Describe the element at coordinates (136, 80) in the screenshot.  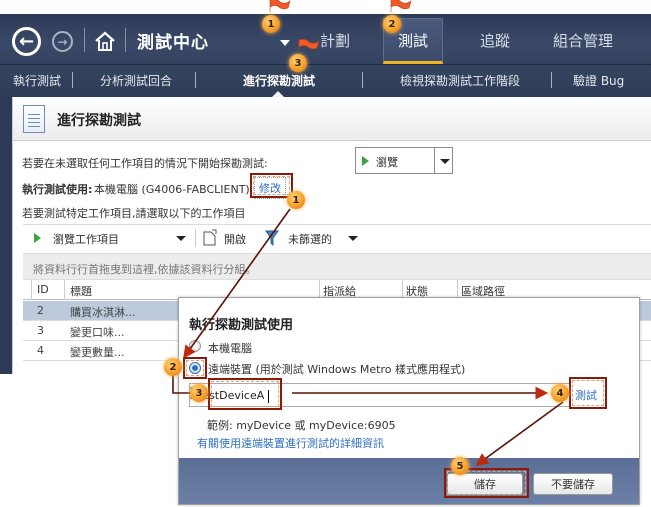
I see `subtab-analyze-runs: 分析測試回合` at that location.